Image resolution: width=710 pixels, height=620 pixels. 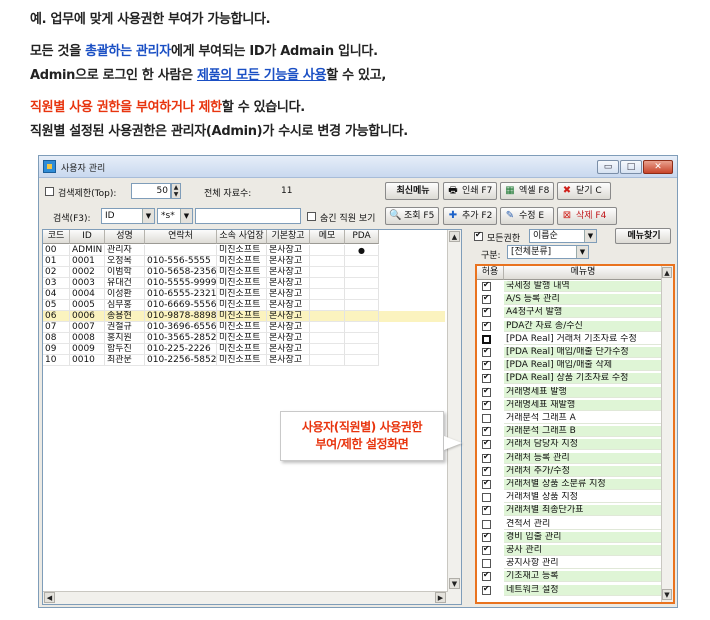 I want to click on search-limit-input: 50, so click(x=151, y=191).